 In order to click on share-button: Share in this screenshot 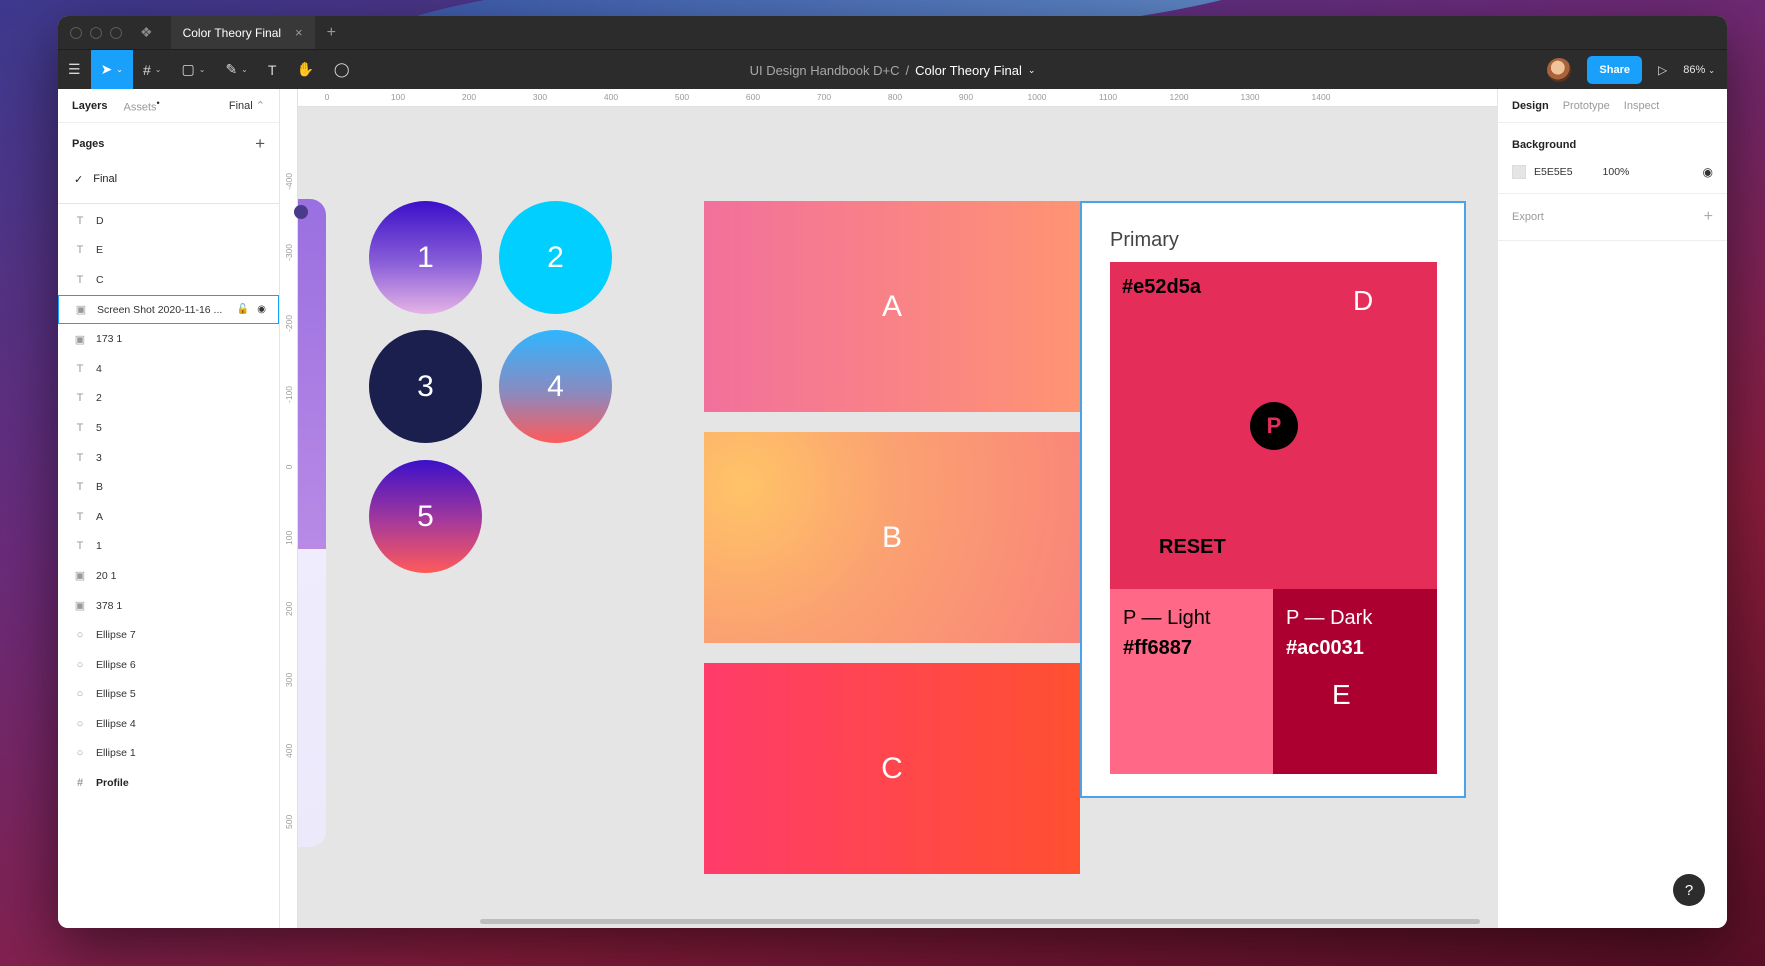, I will do `click(1614, 70)`.